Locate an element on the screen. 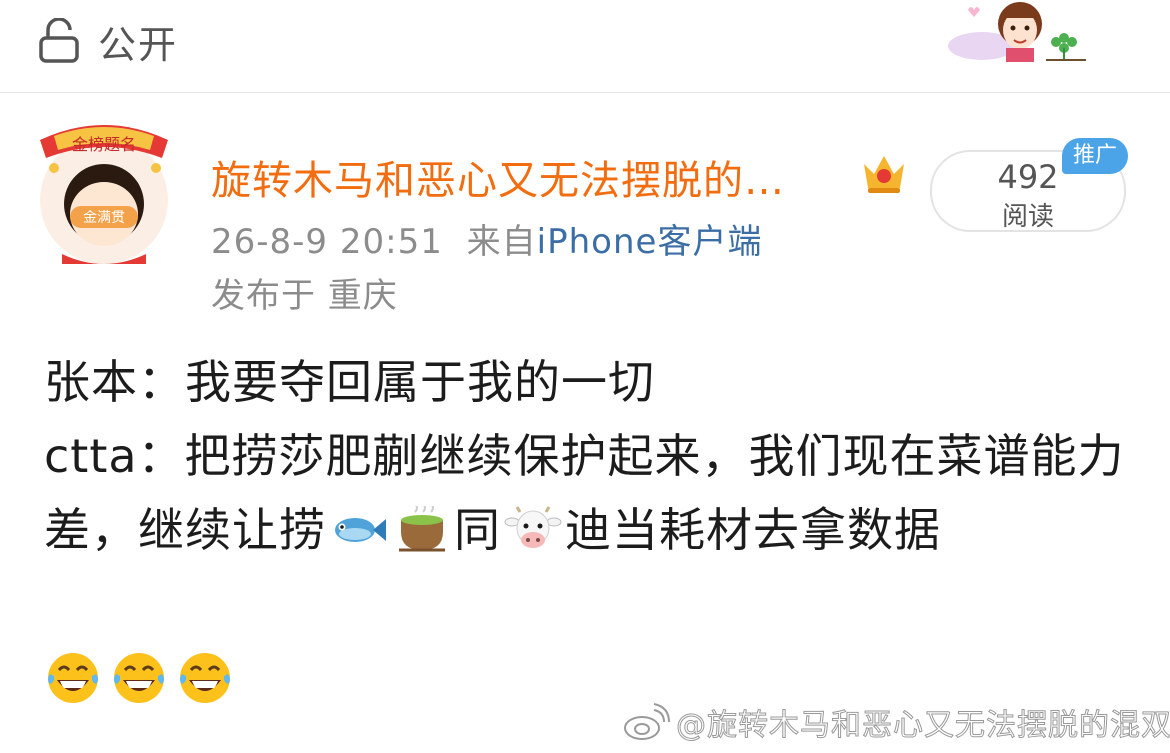 The width and height of the screenshot is (1170, 753). promote-badge: 推广 is located at coordinates (1095, 156).